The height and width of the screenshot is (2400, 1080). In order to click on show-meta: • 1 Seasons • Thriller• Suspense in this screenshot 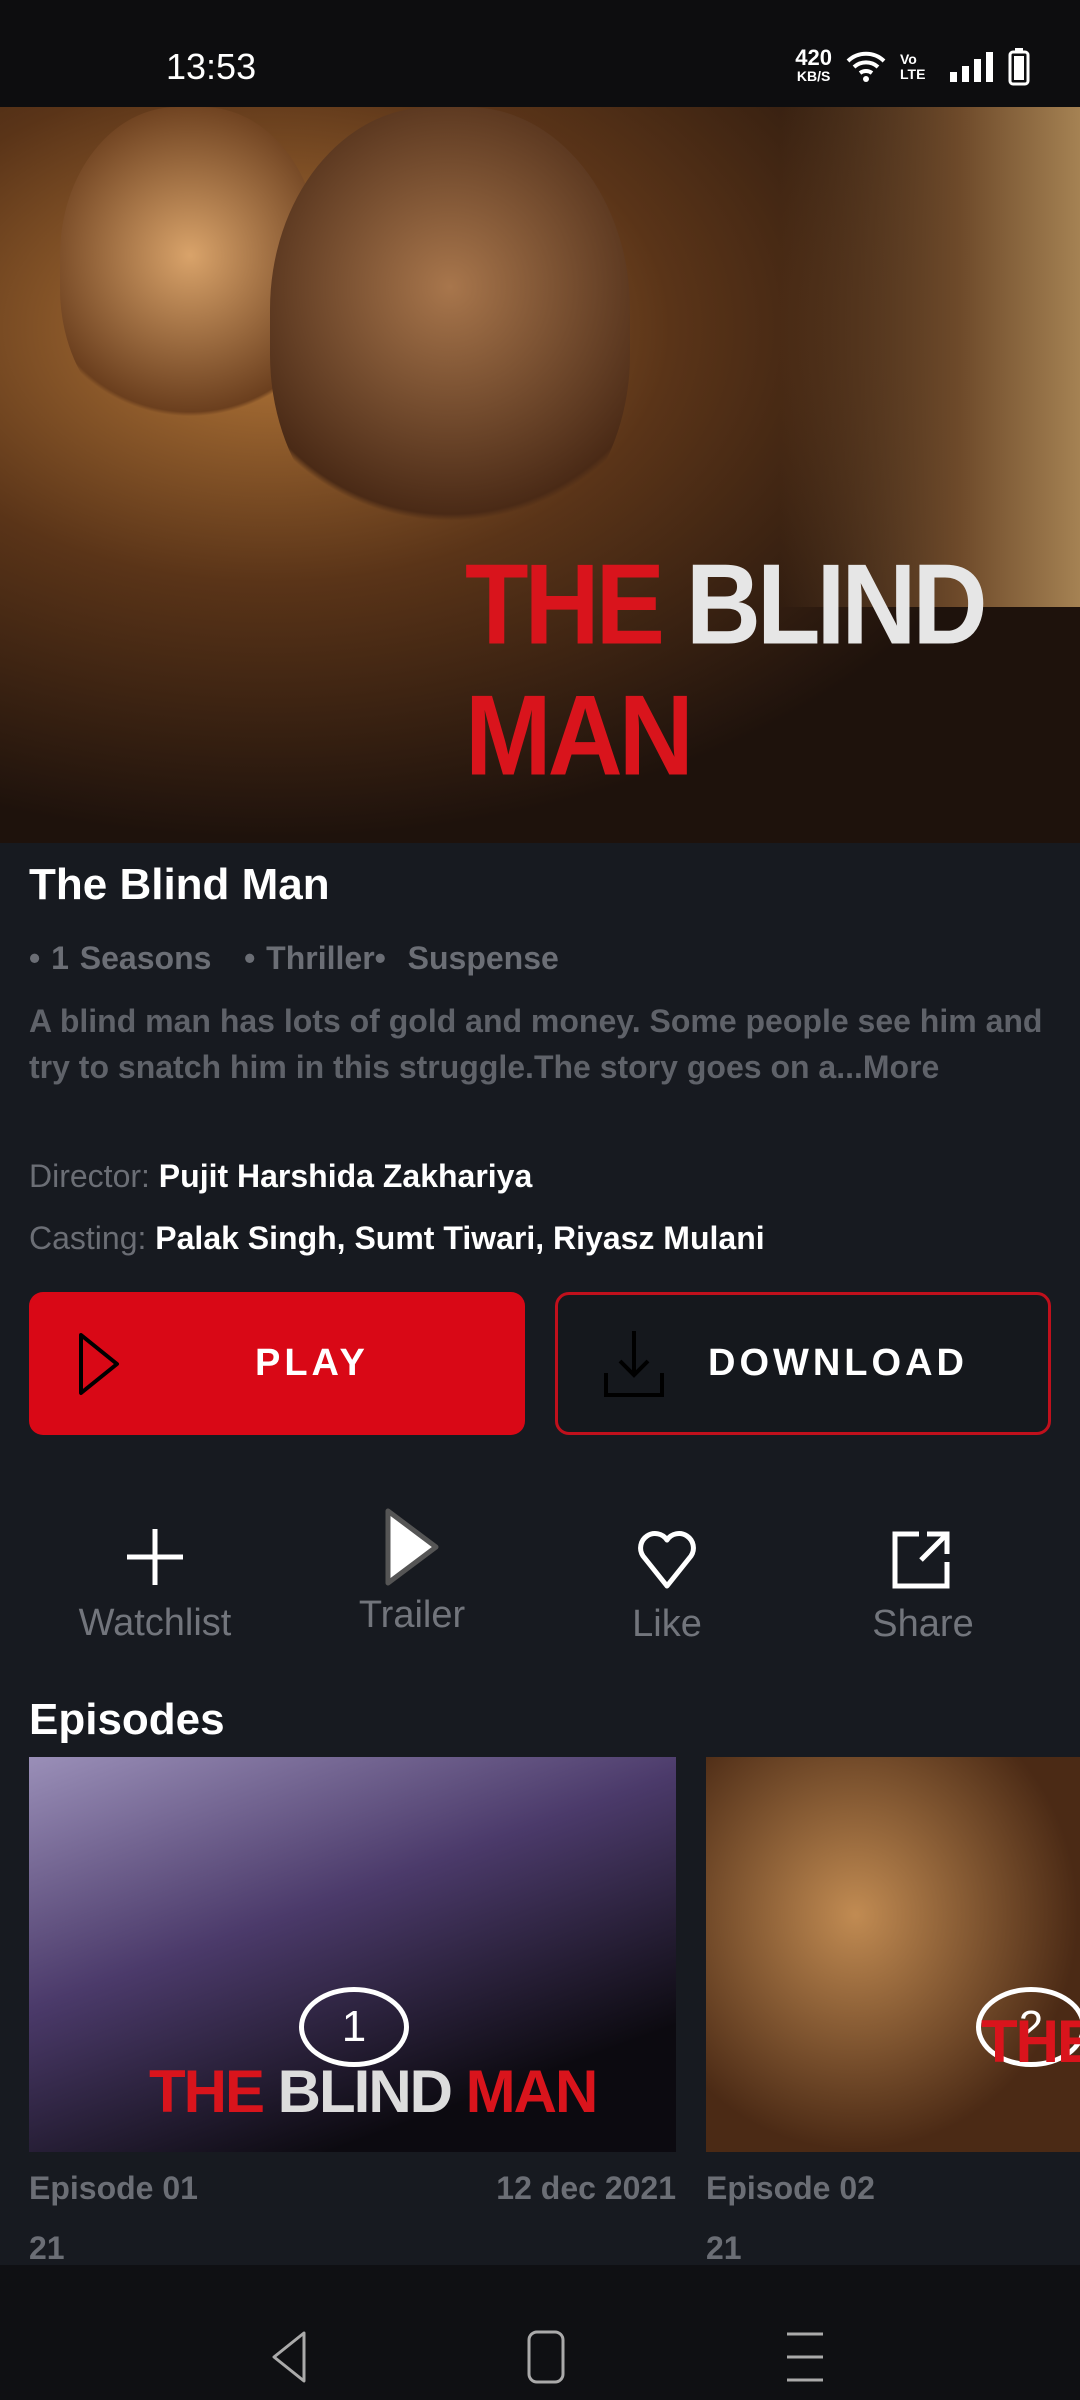, I will do `click(294, 958)`.